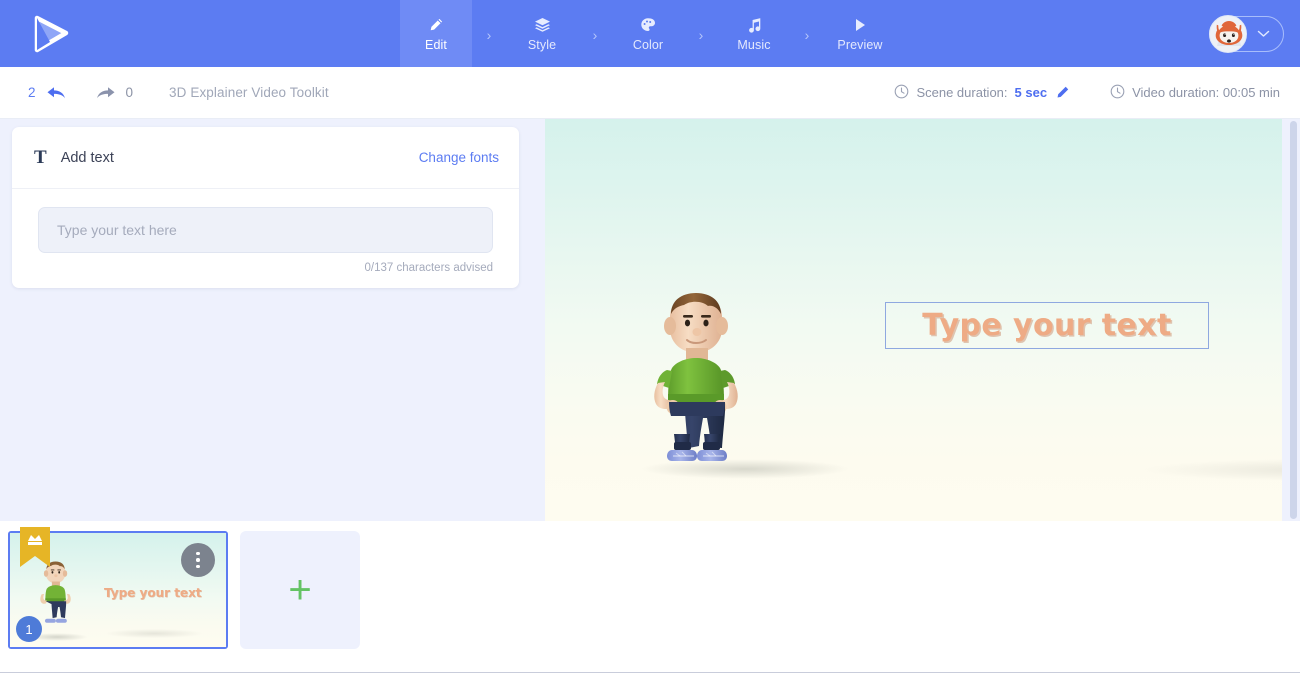  Describe the element at coordinates (32, 92) in the screenshot. I see `undo-count: 2` at that location.